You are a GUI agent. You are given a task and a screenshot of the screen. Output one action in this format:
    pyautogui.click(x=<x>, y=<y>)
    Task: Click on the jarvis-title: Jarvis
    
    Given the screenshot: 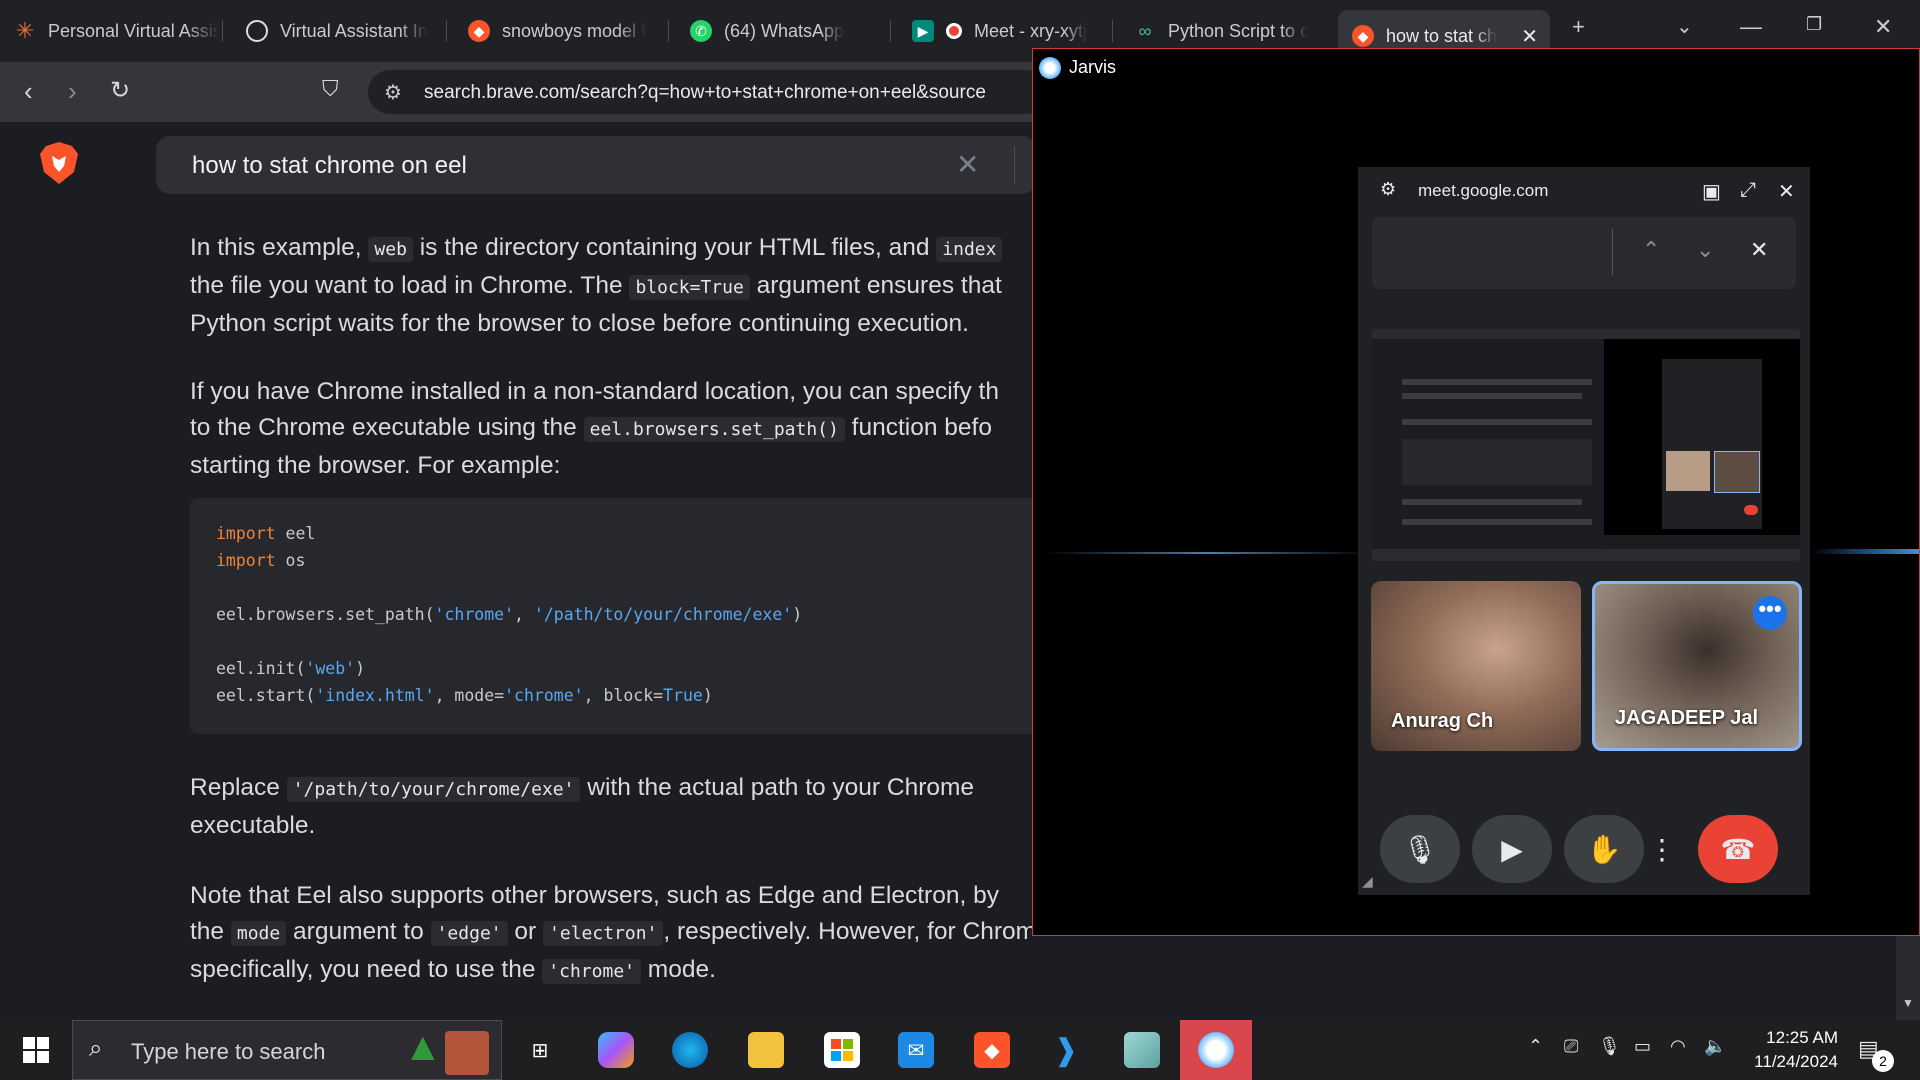 What is the action you would take?
    pyautogui.click(x=1093, y=67)
    